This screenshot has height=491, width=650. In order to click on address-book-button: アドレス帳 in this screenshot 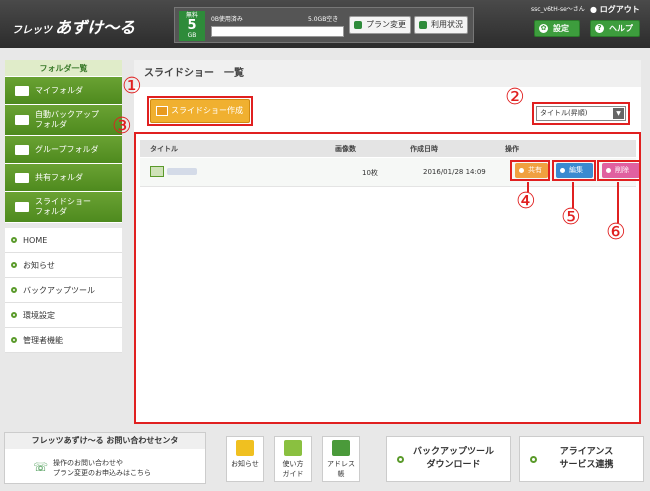, I will do `click(341, 459)`.